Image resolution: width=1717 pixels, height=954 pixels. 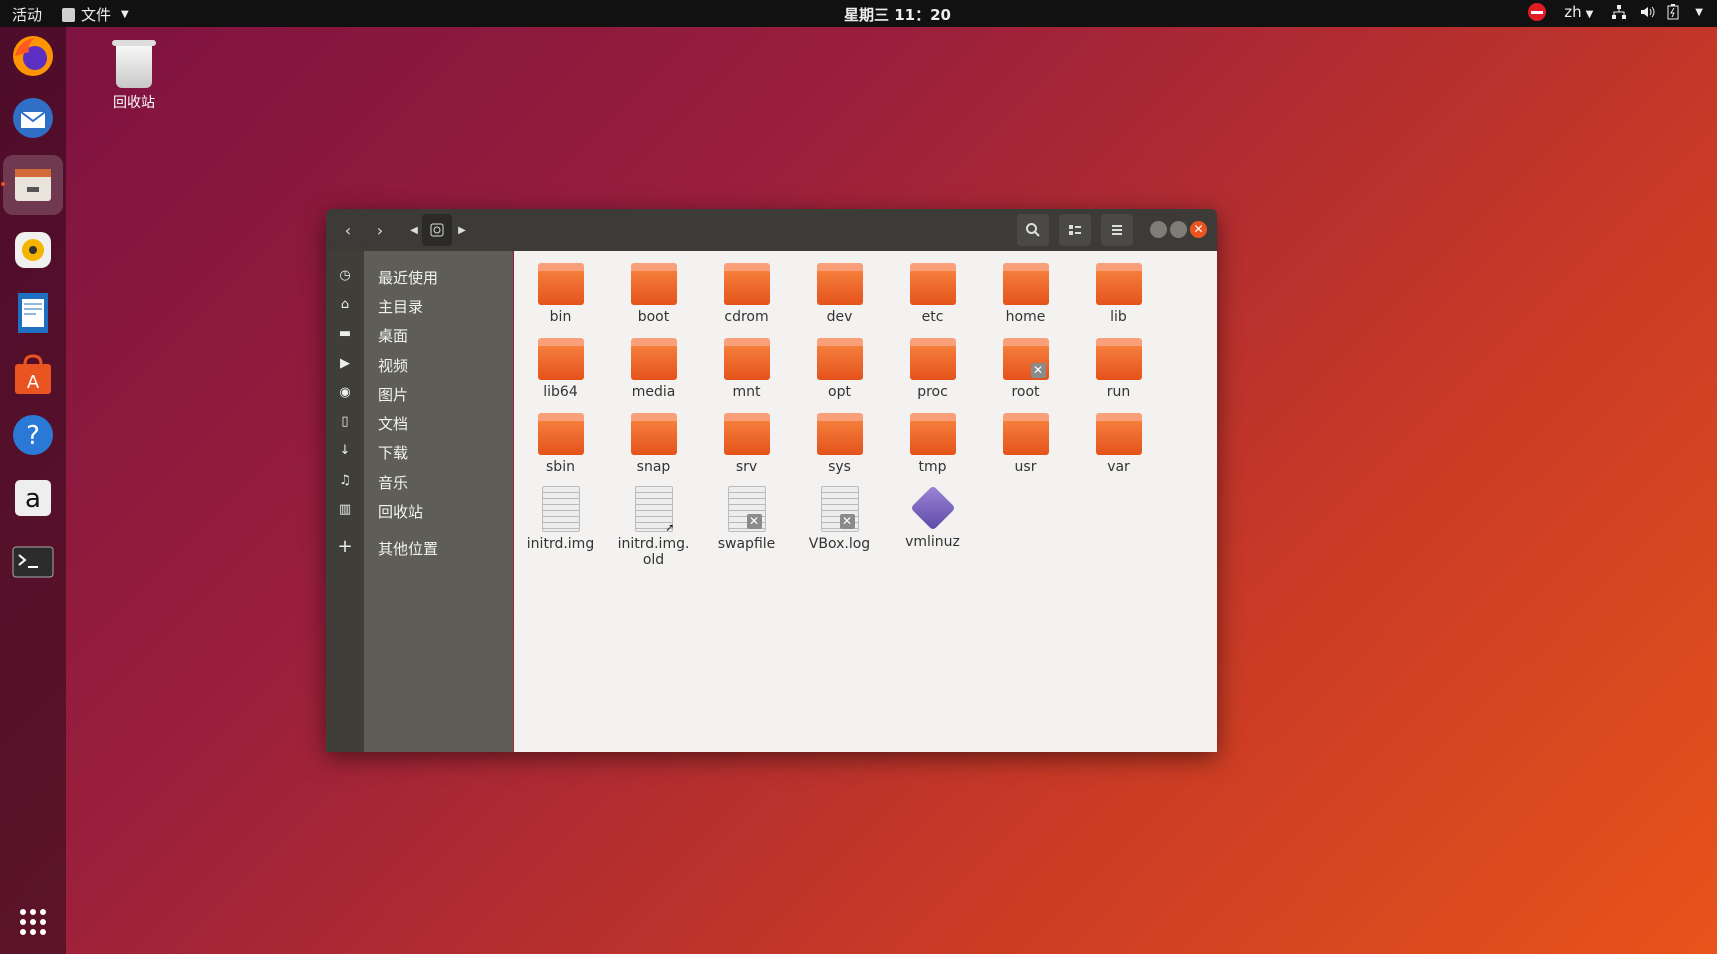 I want to click on file-item: opt, so click(x=839, y=368).